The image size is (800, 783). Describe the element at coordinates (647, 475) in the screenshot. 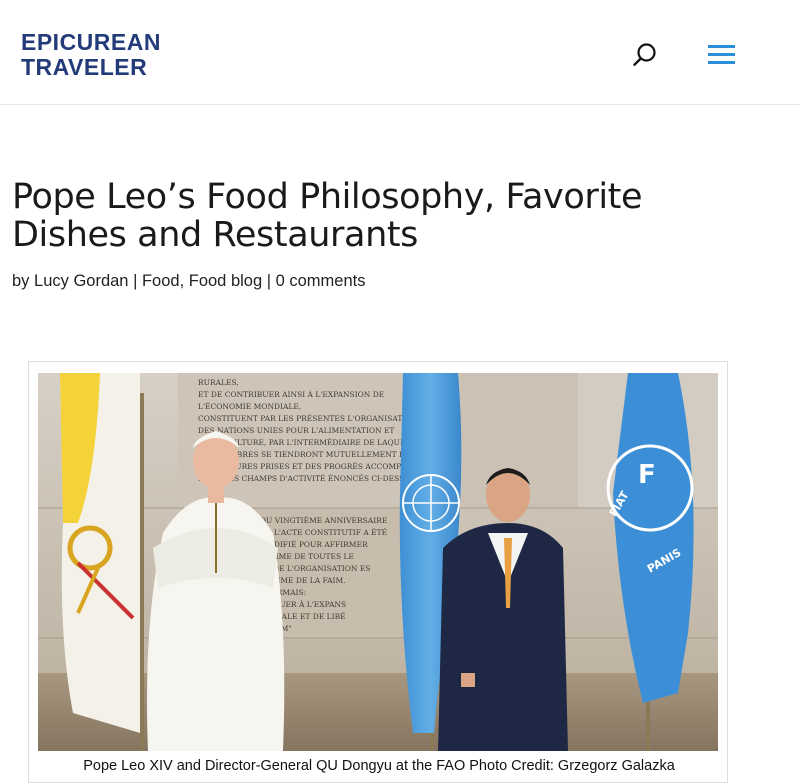

I see `fao-flag-letter: F` at that location.